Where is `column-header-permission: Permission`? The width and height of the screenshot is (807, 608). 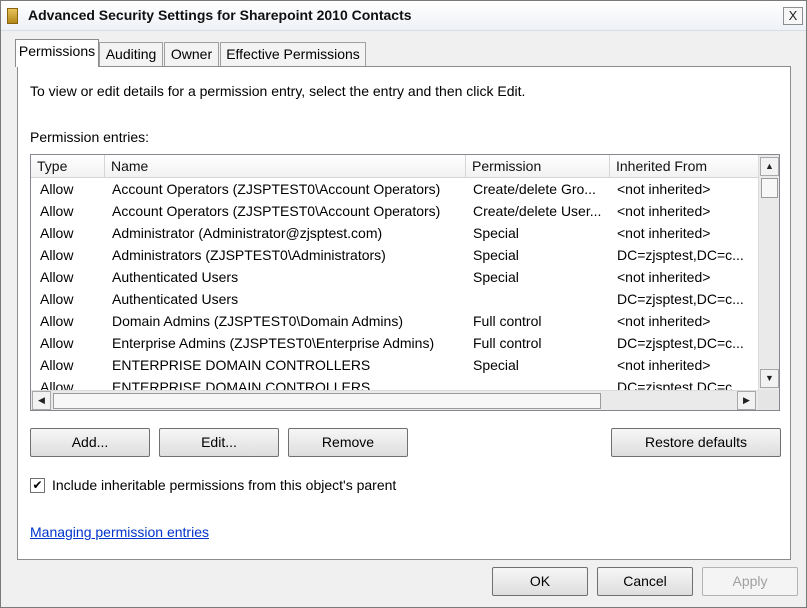 column-header-permission: Permission is located at coordinates (538, 166).